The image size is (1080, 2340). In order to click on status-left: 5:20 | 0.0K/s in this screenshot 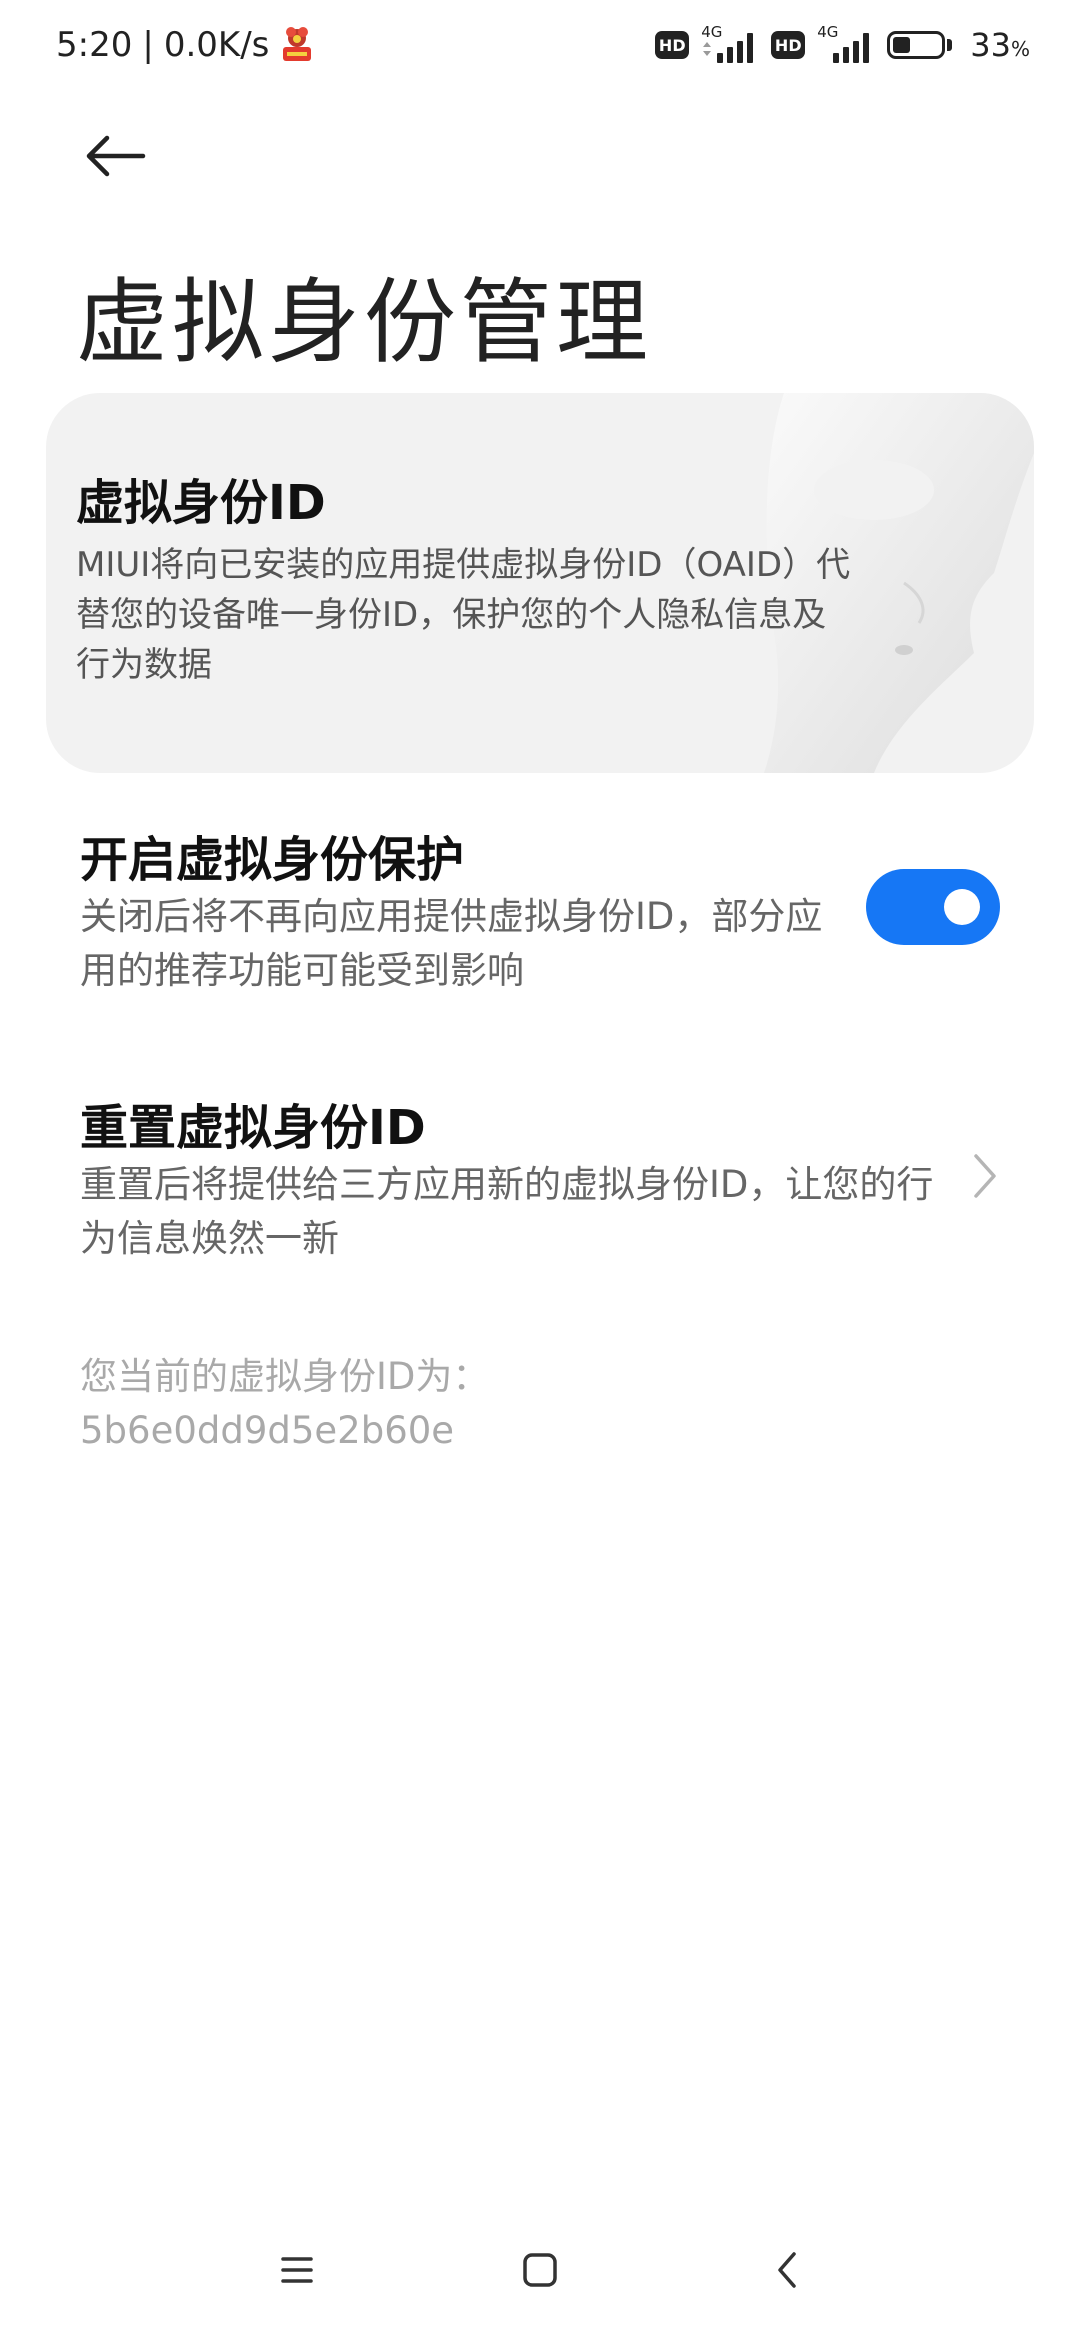, I will do `click(185, 45)`.